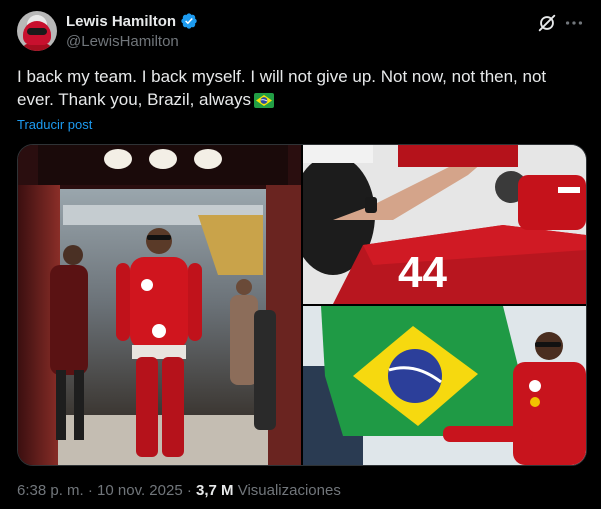 The height and width of the screenshot is (509, 601). Describe the element at coordinates (122, 41) in the screenshot. I see `author-handle: @LewisHamilton` at that location.